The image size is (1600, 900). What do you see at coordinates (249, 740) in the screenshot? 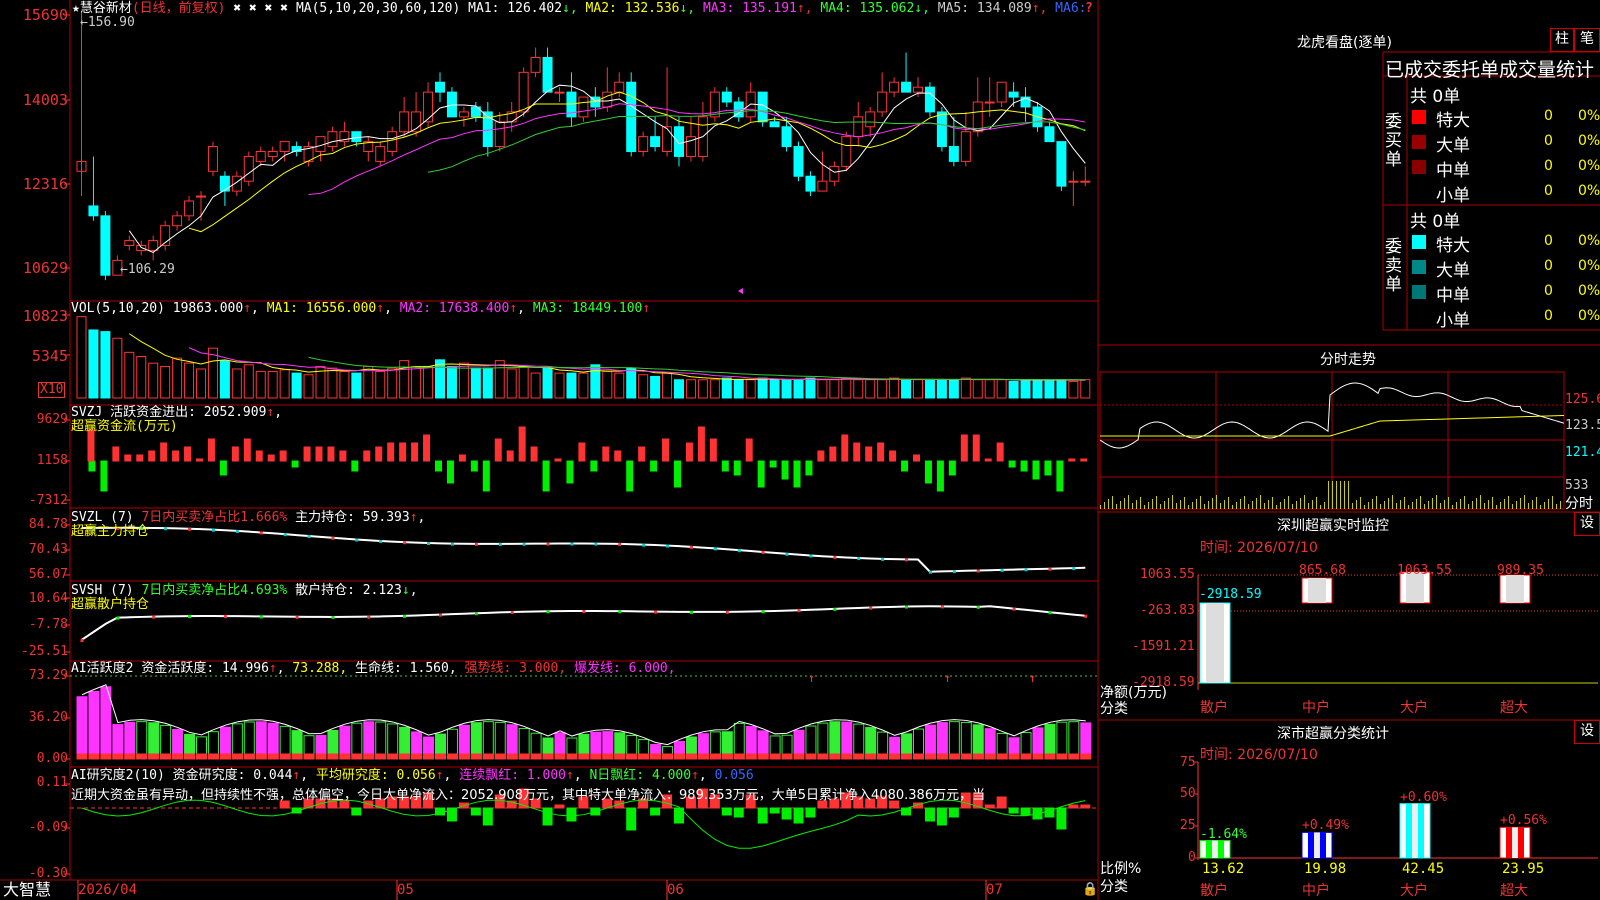
I see `ai1-bar` at bounding box center [249, 740].